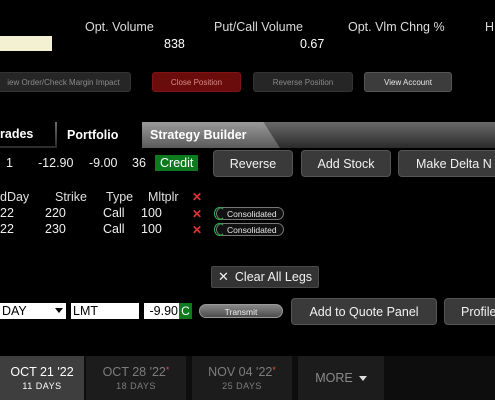 The width and height of the screenshot is (495, 400). What do you see at coordinates (312, 44) in the screenshot?
I see `put-call-volume-value: 0.67` at bounding box center [312, 44].